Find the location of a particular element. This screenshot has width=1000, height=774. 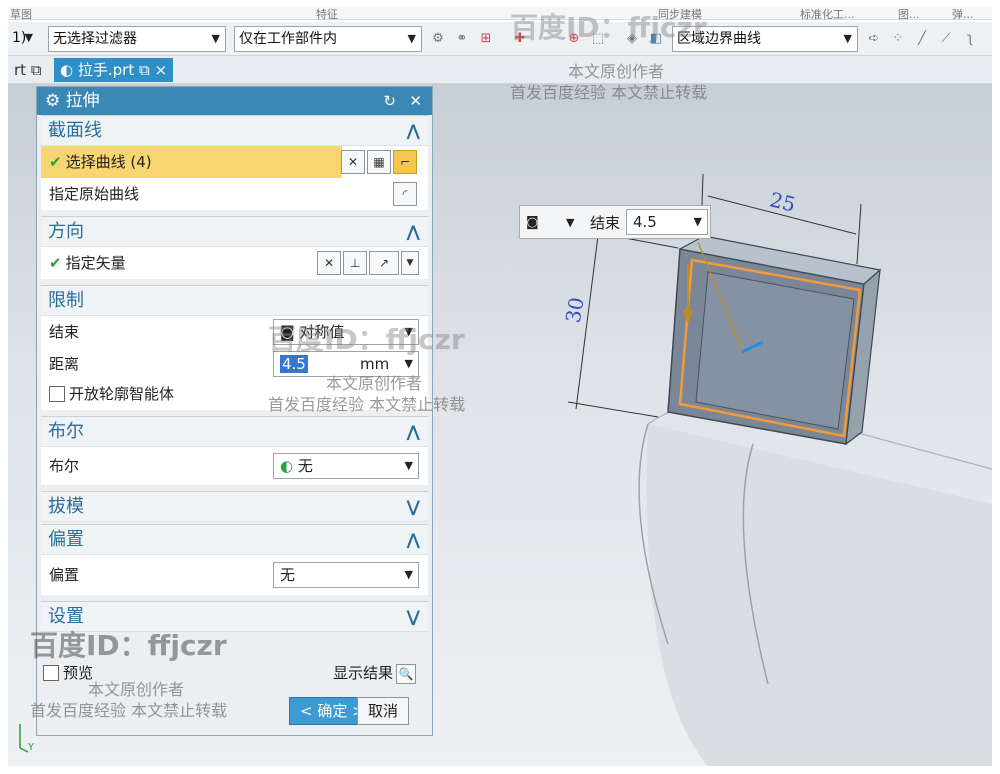

tab-label: 拉手.prt is located at coordinates (106, 70).